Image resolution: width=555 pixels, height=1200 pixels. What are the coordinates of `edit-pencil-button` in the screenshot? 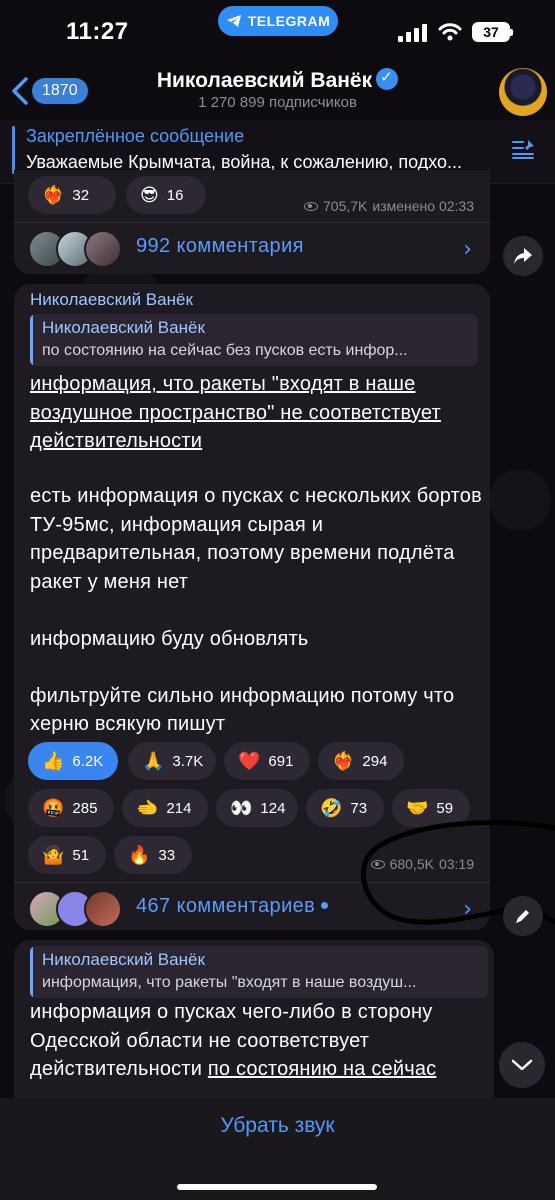 It's located at (523, 916).